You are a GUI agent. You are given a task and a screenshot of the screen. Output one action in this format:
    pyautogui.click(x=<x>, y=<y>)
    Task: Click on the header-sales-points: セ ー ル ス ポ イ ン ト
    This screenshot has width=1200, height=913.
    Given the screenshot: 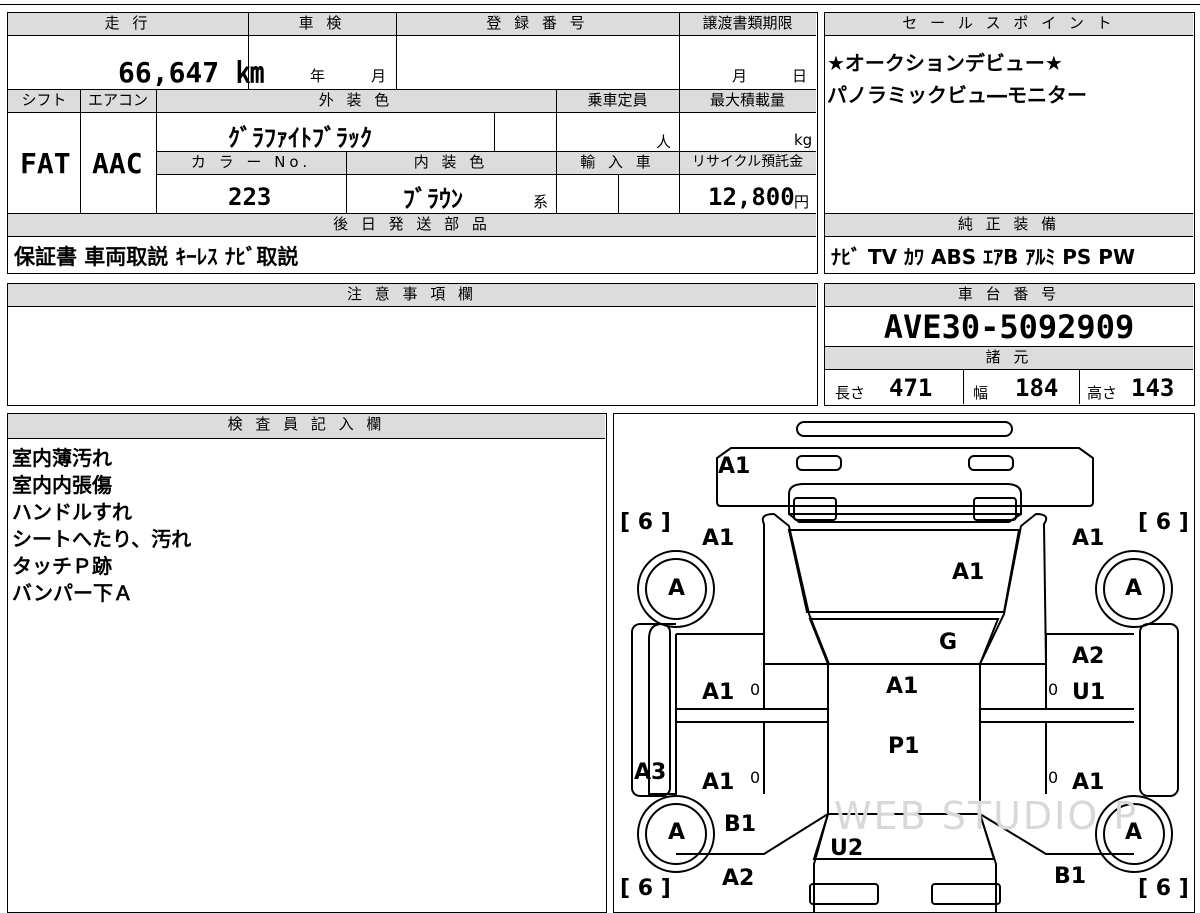 What is the action you would take?
    pyautogui.click(x=1009, y=24)
    